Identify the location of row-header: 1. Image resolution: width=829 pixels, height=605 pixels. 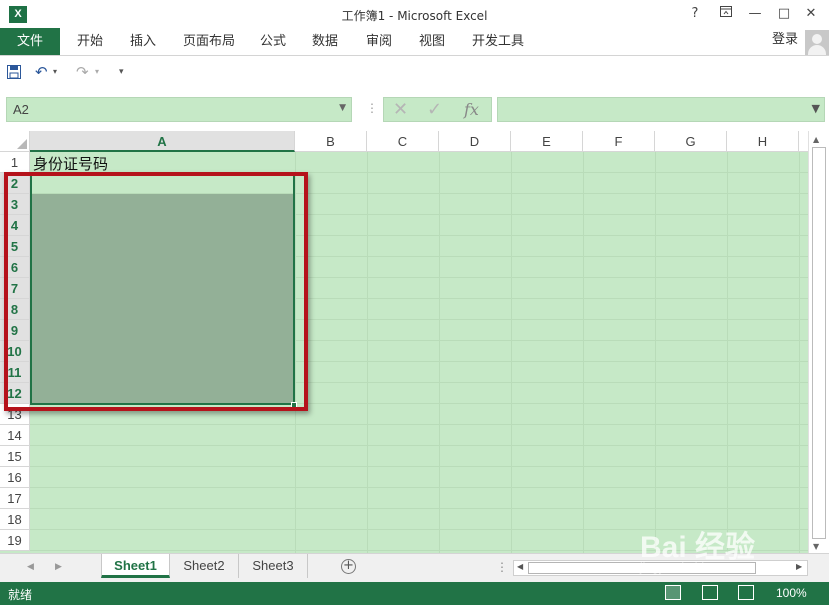
(15, 162).